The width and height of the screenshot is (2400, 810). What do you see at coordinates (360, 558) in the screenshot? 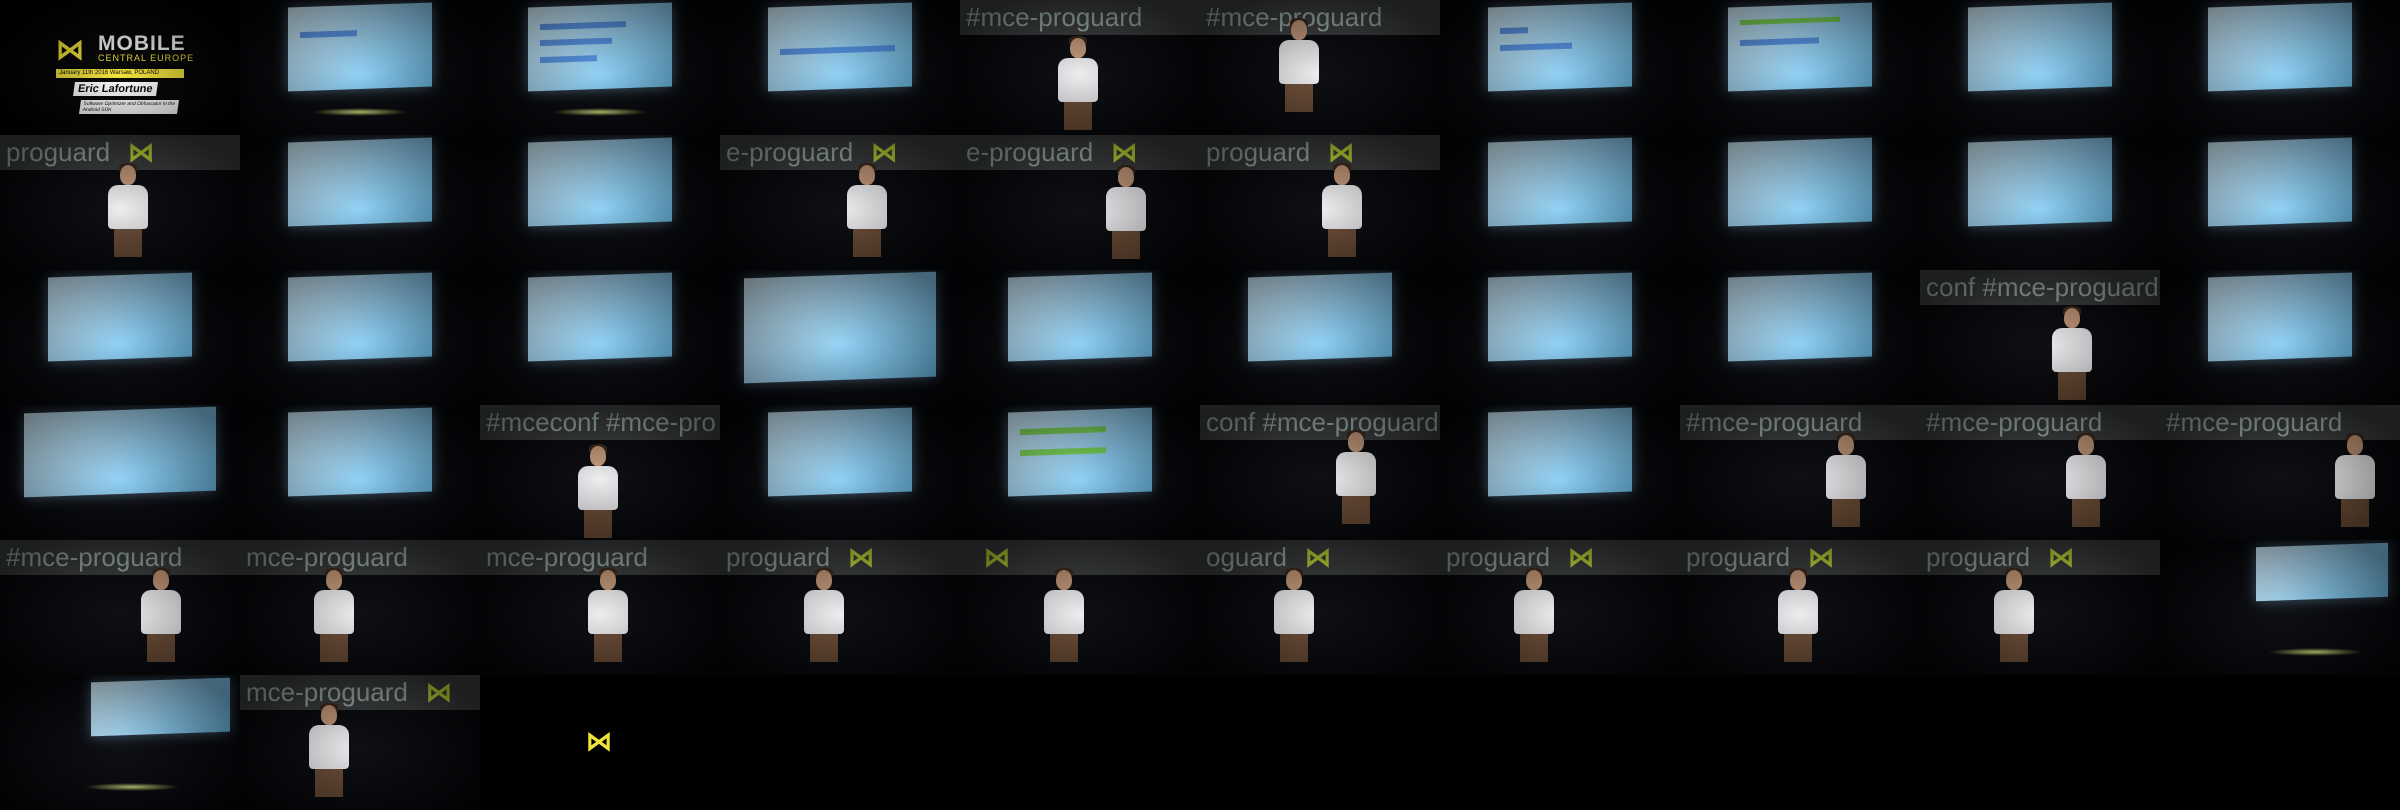
I see `banner: mce-proguard` at bounding box center [360, 558].